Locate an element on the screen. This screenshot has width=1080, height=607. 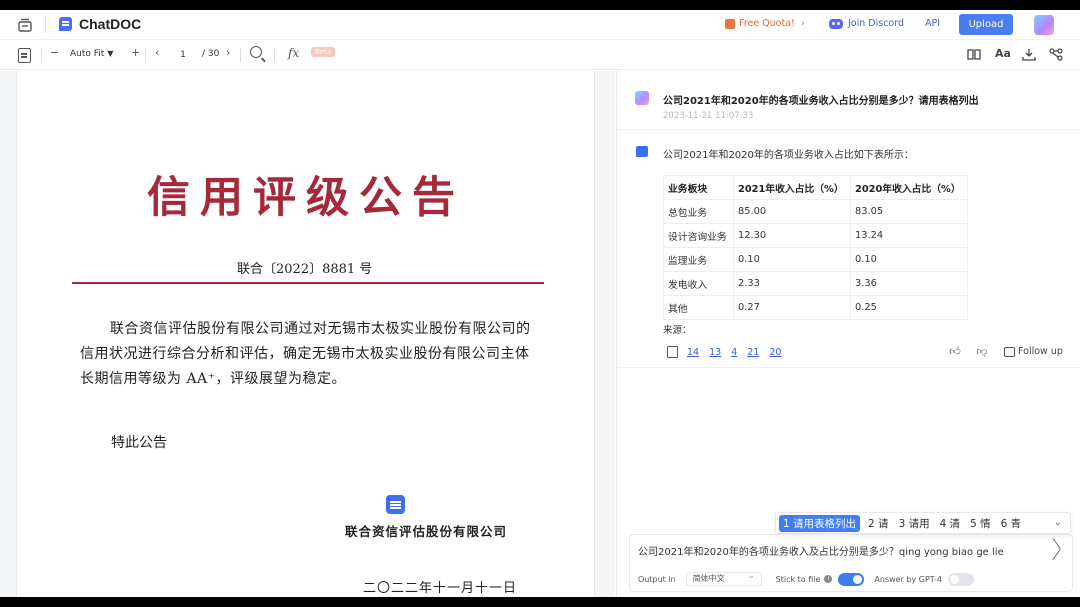
upload-button: Upload is located at coordinates (986, 24).